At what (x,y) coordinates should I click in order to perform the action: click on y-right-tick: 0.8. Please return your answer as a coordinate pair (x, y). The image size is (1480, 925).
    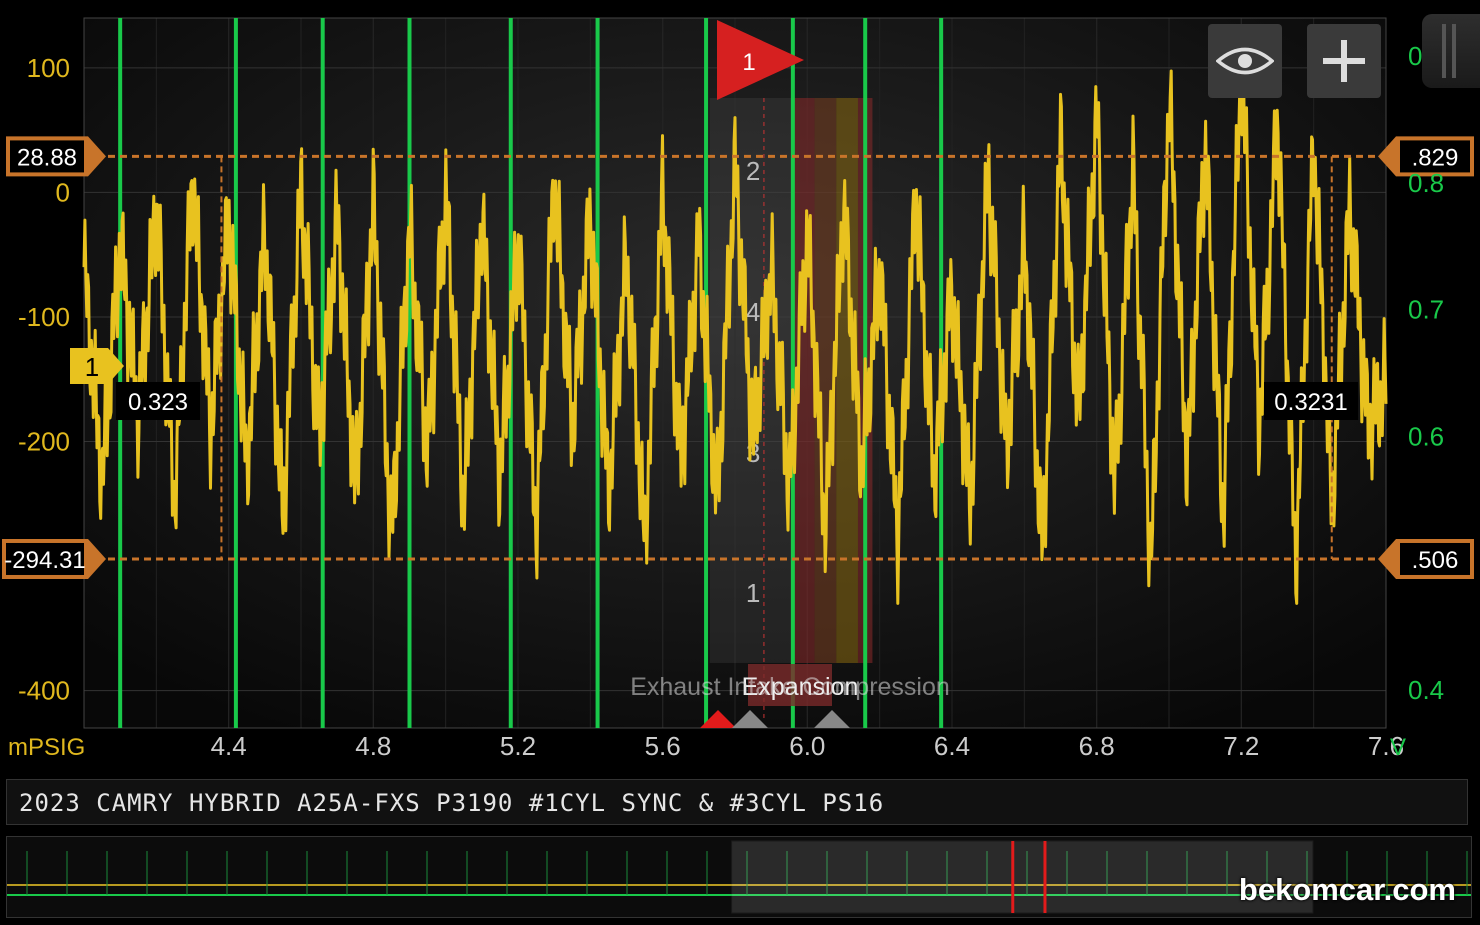
    Looking at the image, I should click on (1426, 183).